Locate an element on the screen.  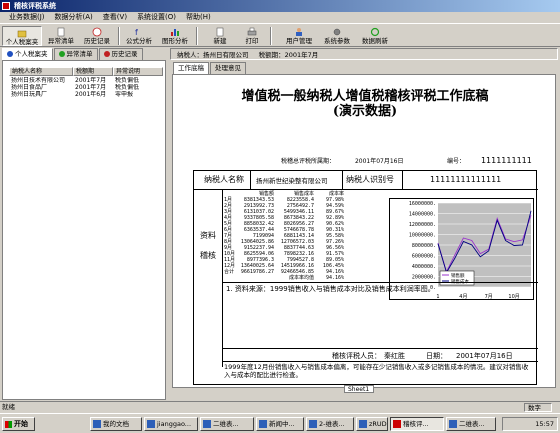
period-label: 税额期：2001年7月 is located at coordinates (288, 55).